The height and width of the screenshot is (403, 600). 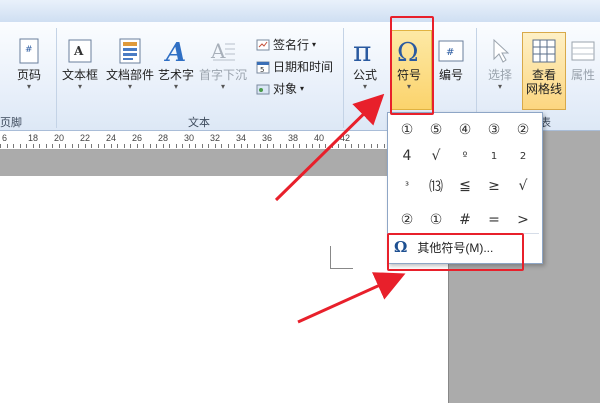 What do you see at coordinates (29, 64) in the screenshot?
I see `page-number-button: # 页码 ▾` at bounding box center [29, 64].